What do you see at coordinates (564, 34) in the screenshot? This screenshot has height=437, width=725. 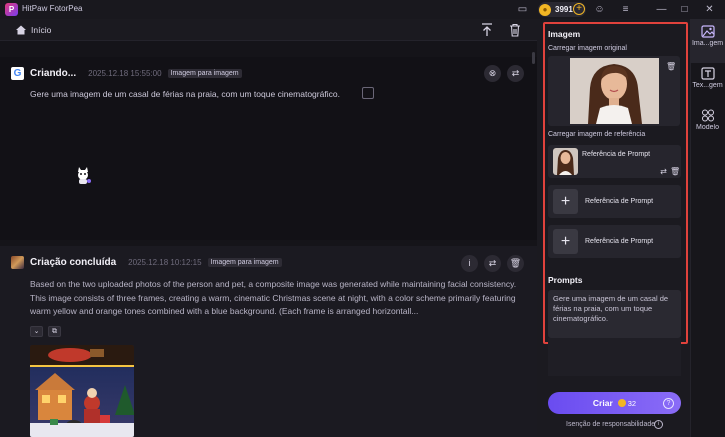 I see `section-image-heading: Imagem` at bounding box center [564, 34].